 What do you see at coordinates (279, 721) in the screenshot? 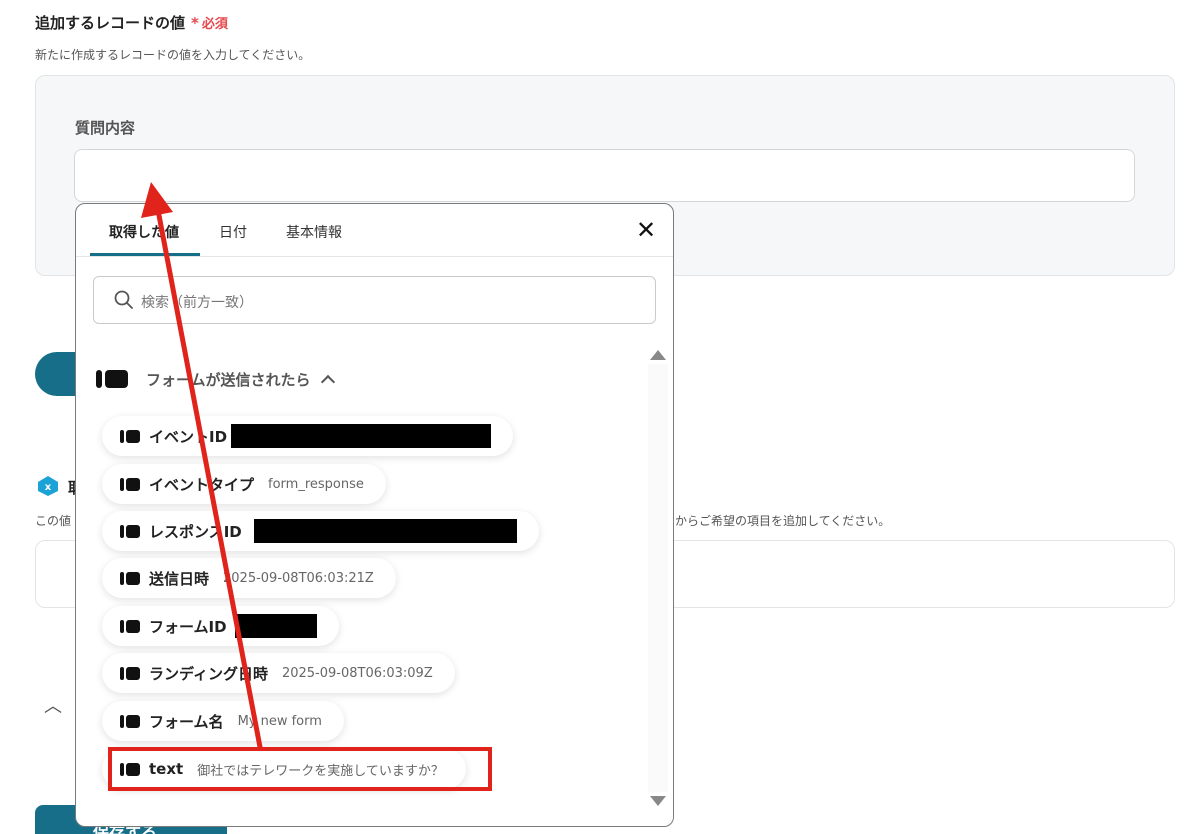
I see `item-value: My new form` at bounding box center [279, 721].